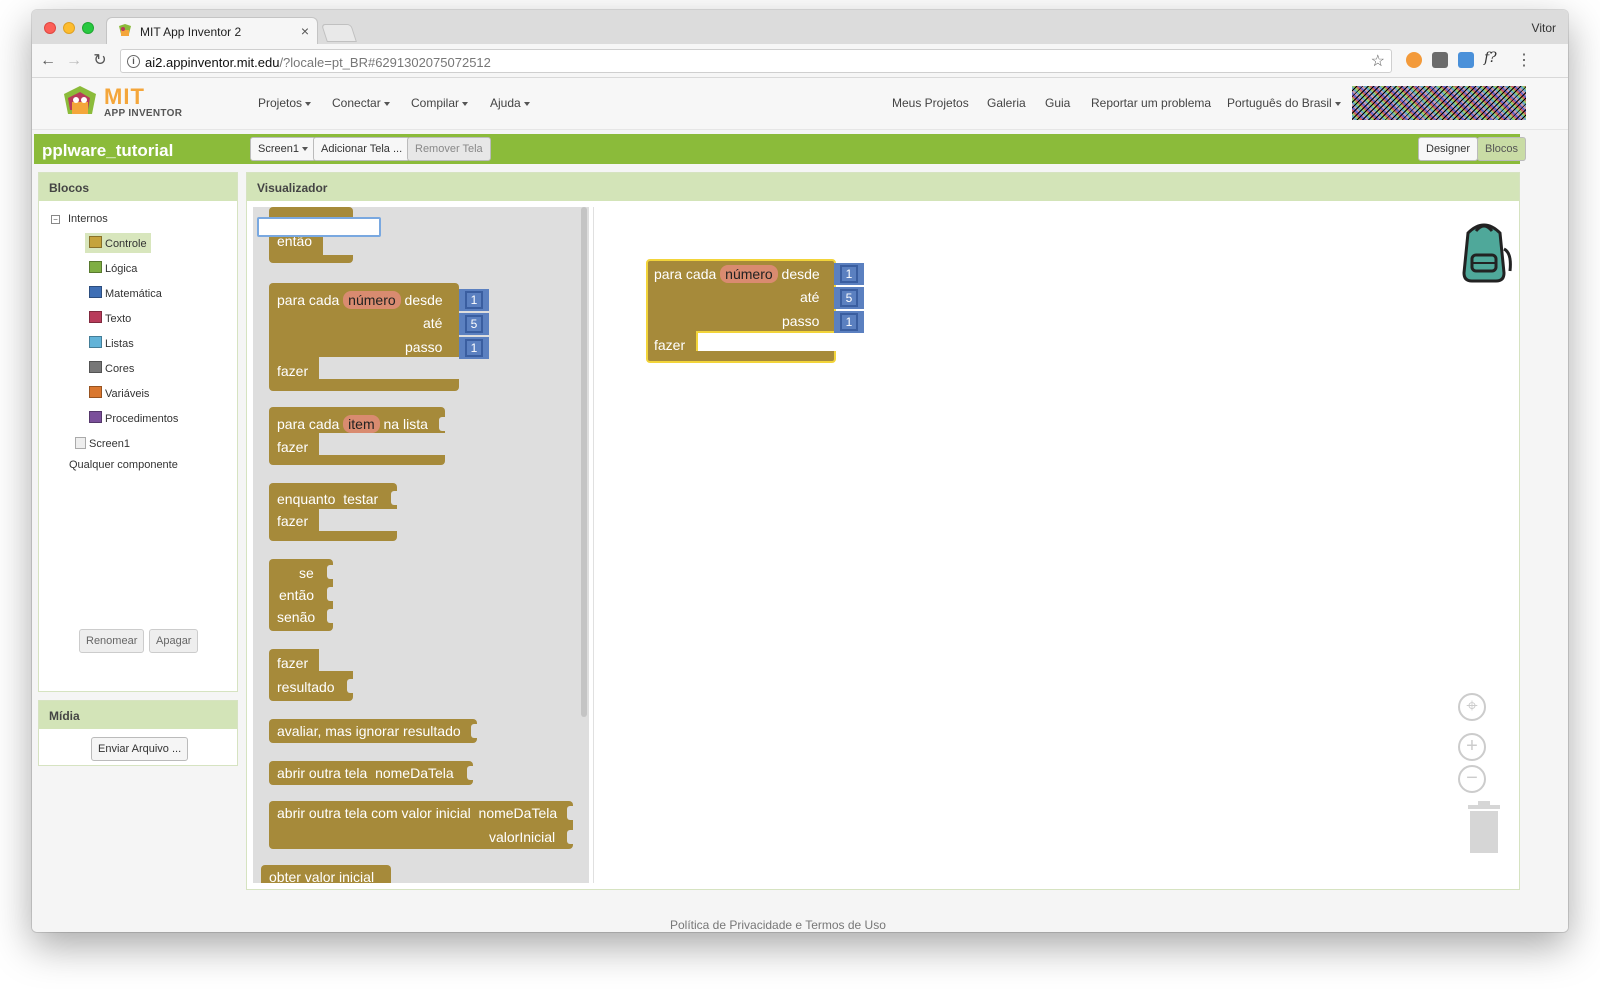  Describe the element at coordinates (322, 773) in the screenshot. I see `open-screen-label: abrir outra tela` at that location.